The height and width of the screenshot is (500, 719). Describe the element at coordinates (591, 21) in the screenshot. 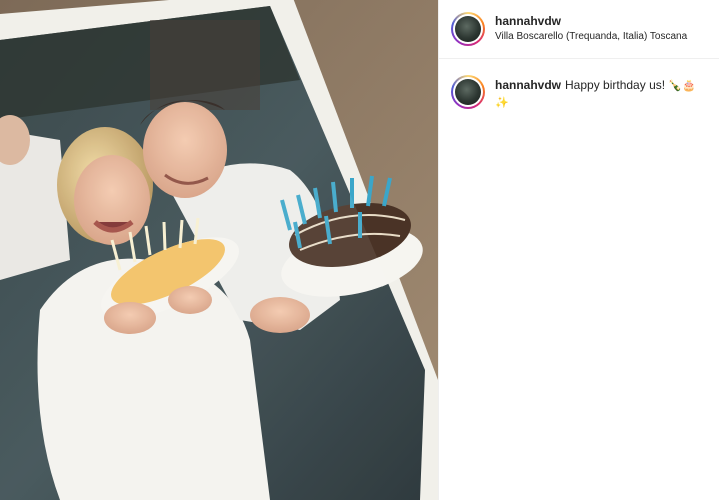

I see `header-username: hannahvdw` at that location.